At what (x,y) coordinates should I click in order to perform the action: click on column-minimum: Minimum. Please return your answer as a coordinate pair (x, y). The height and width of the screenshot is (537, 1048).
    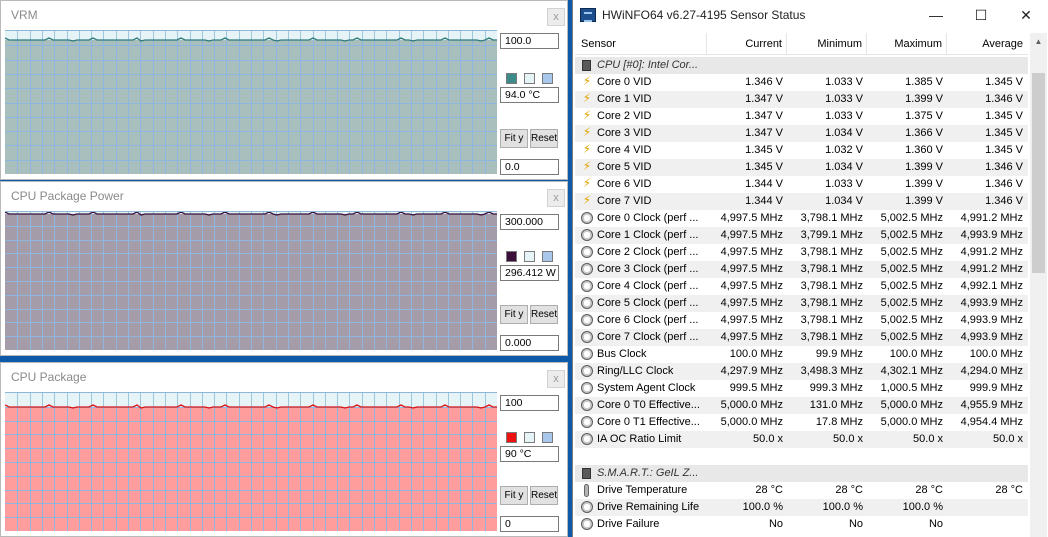
    Looking at the image, I should click on (827, 44).